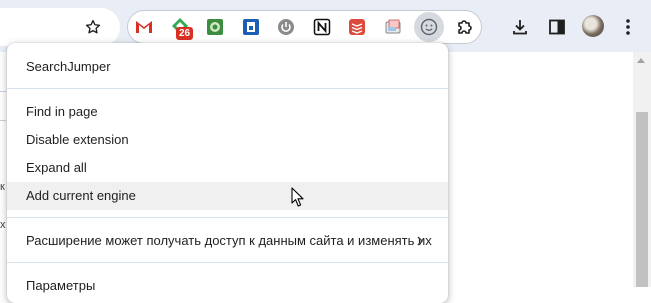 This screenshot has height=303, width=651. I want to click on menu-item-expand-all: Expand all, so click(227, 168).